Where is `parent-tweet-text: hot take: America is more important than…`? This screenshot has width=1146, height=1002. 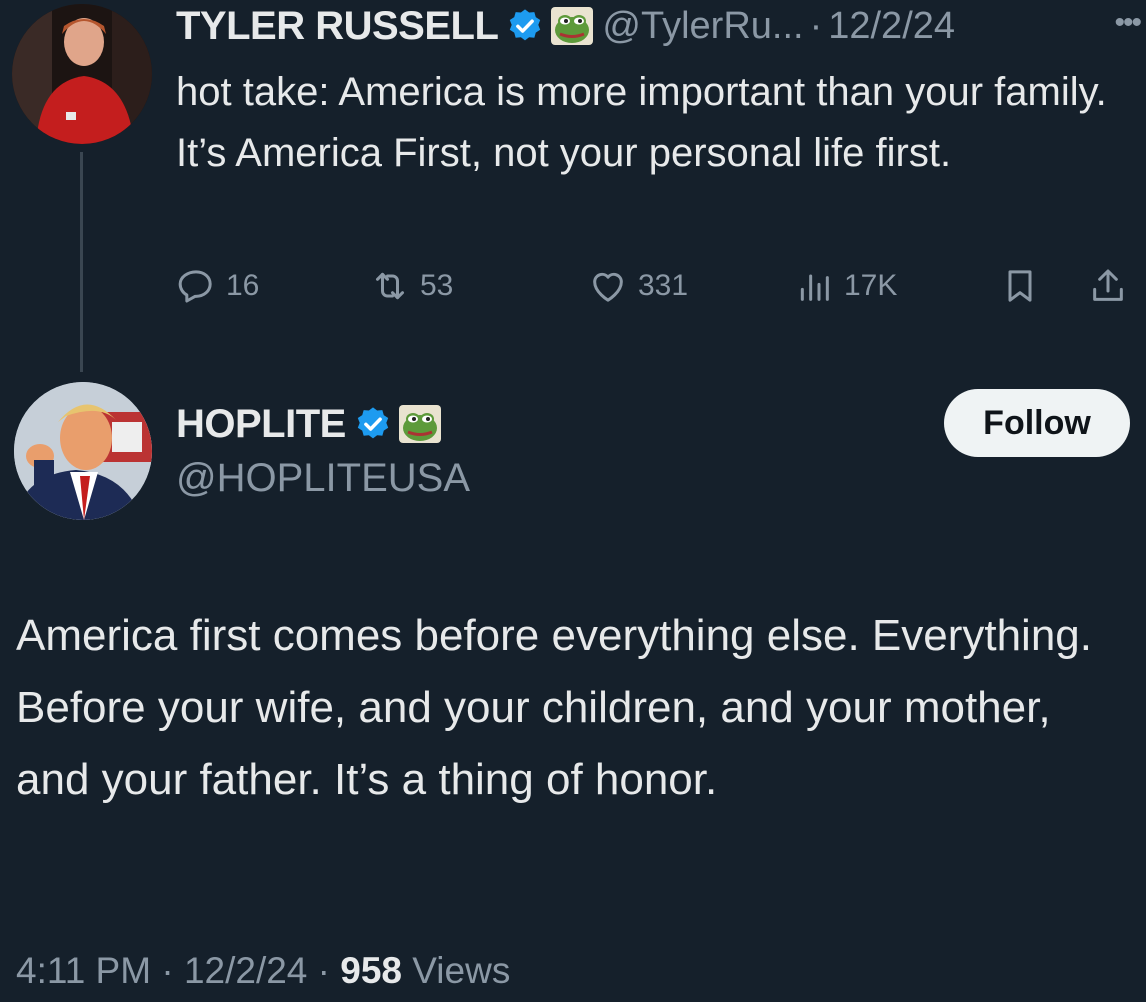 parent-tweet-text: hot take: America is more important than… is located at coordinates (641, 122).